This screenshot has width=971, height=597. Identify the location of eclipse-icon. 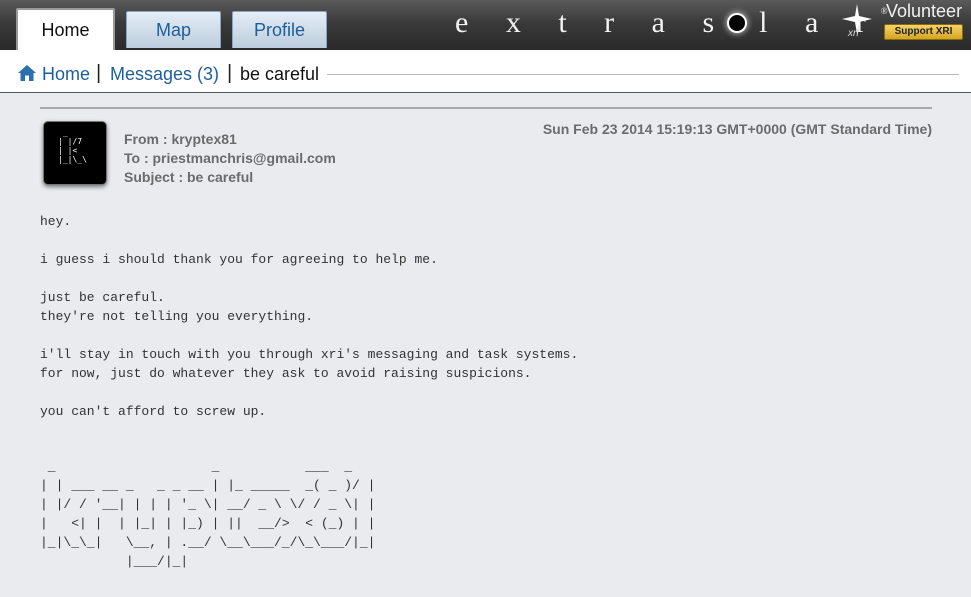
(737, 23).